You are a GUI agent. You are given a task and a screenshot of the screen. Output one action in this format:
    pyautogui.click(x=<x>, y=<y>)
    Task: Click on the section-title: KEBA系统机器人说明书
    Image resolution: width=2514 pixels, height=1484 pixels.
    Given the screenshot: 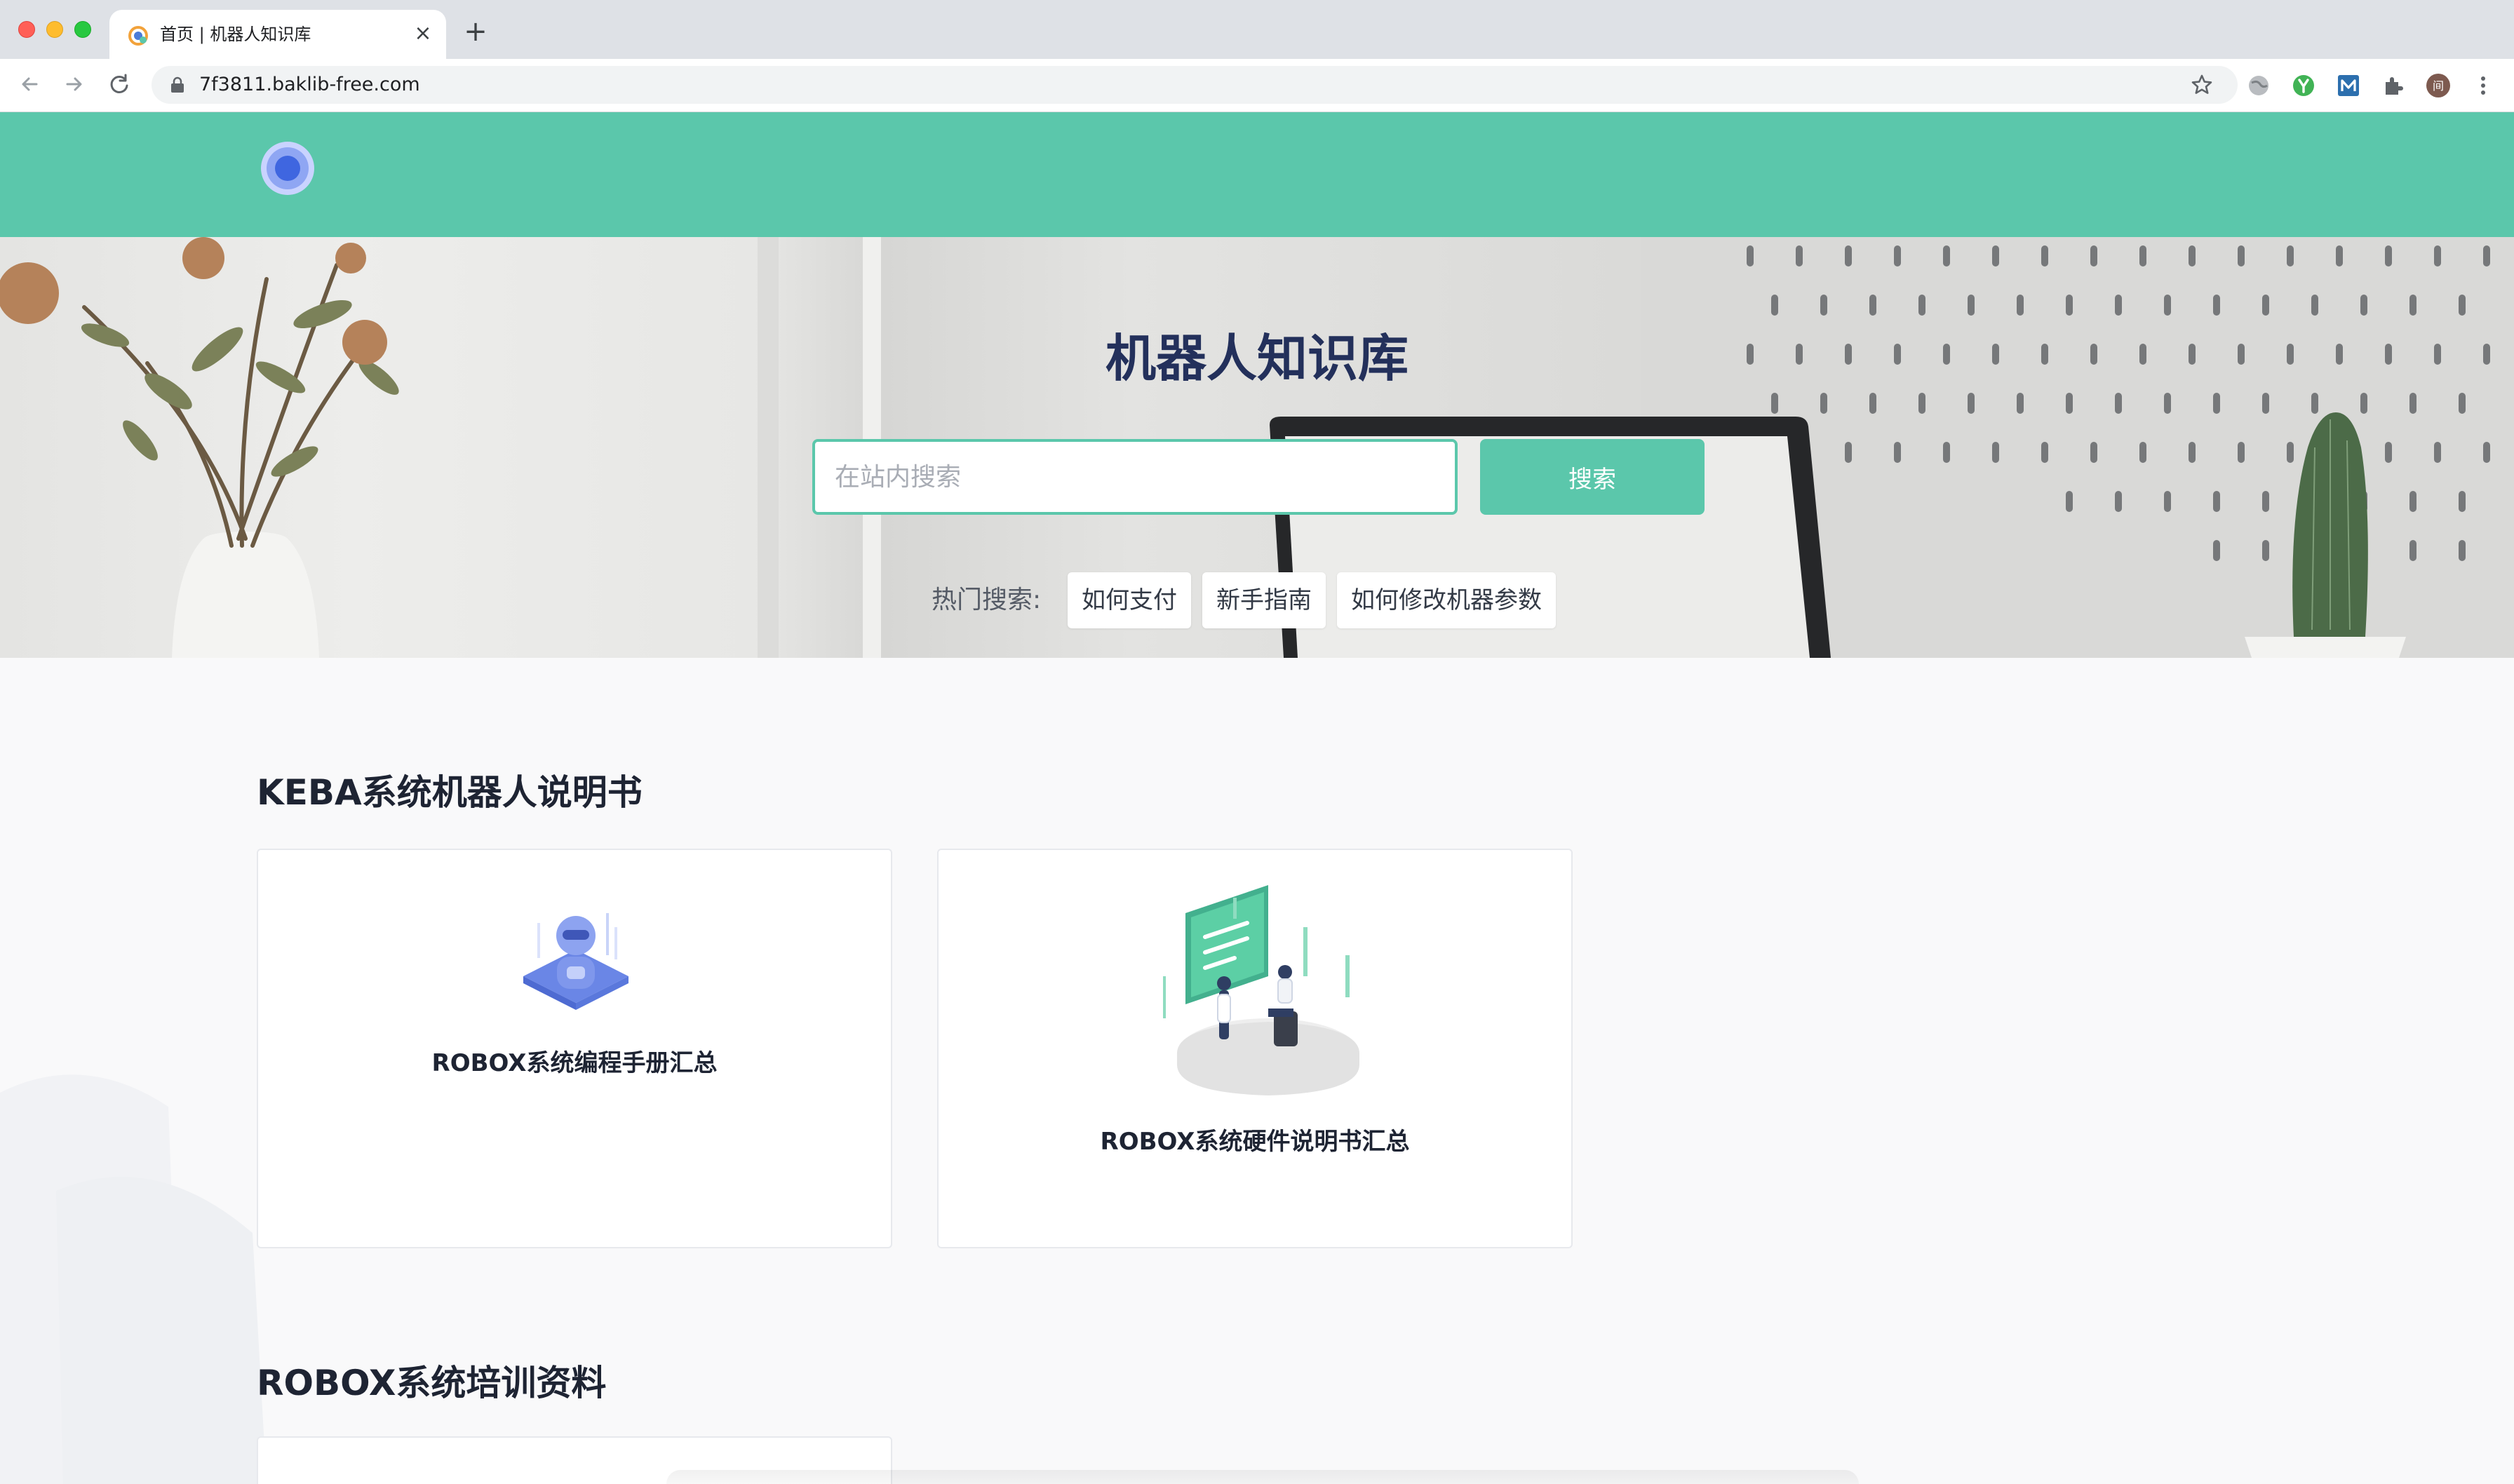 What is the action you would take?
    pyautogui.click(x=450, y=793)
    